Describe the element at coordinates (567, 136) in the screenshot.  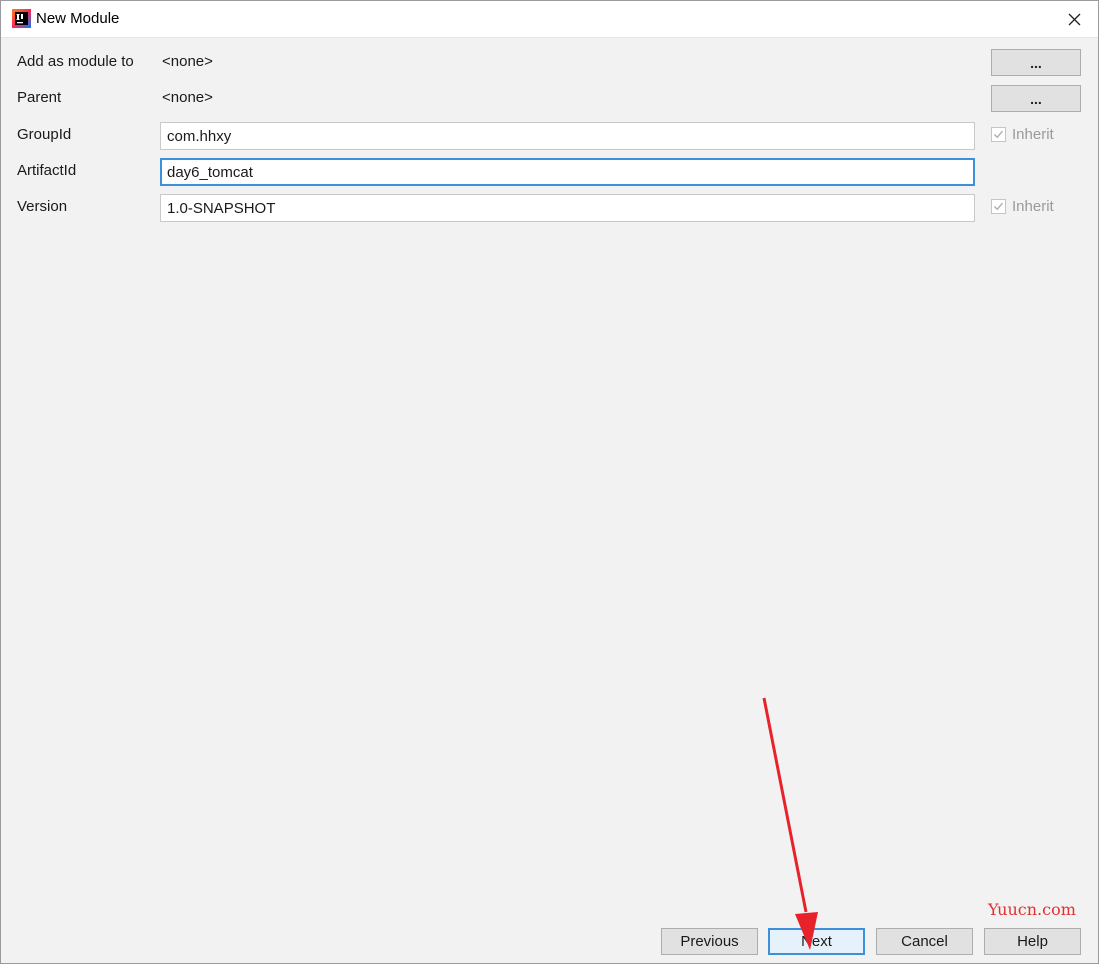
I see `group-id-input` at that location.